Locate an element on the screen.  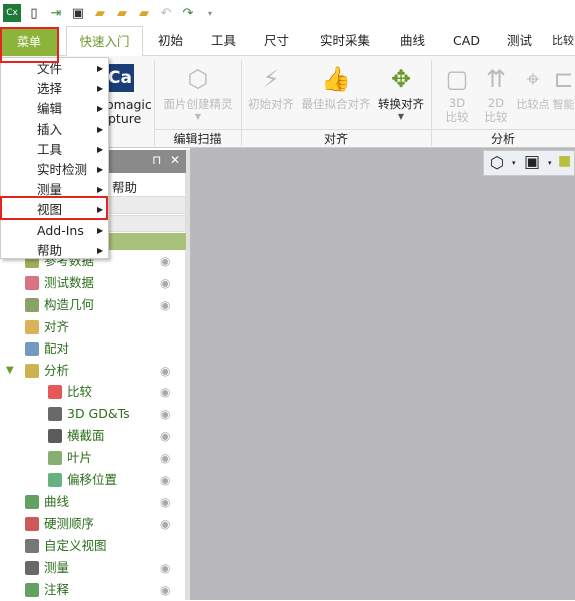
offset-position-icon is located at coordinates (55, 480).